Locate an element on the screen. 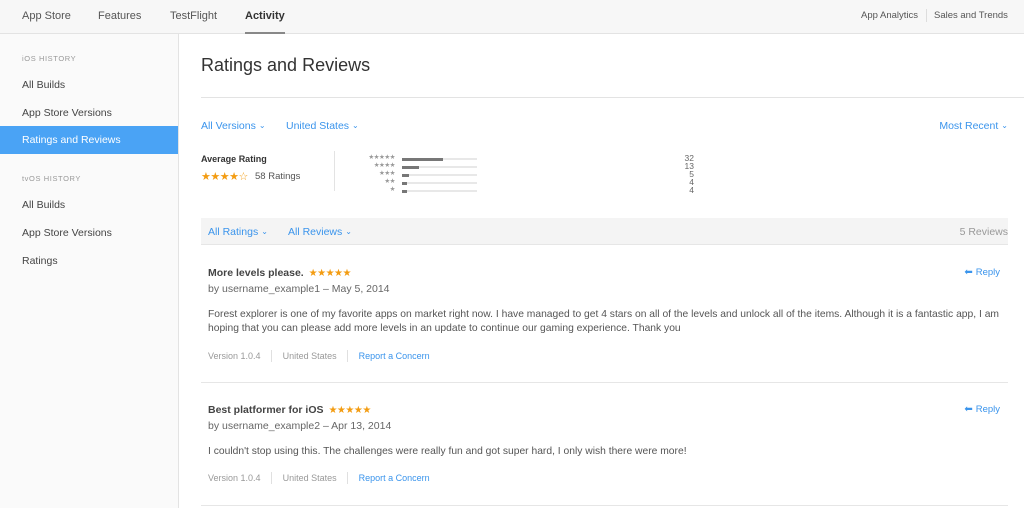  histogram-stars: ★★ is located at coordinates (389, 181).